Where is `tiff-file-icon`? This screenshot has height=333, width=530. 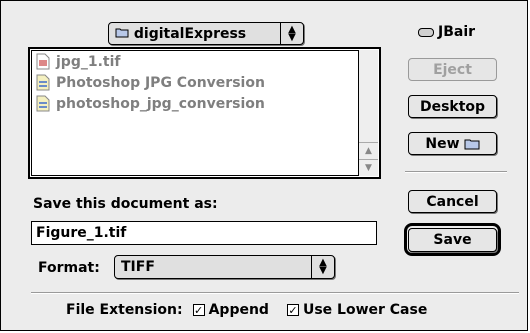
tiff-file-icon is located at coordinates (43, 61).